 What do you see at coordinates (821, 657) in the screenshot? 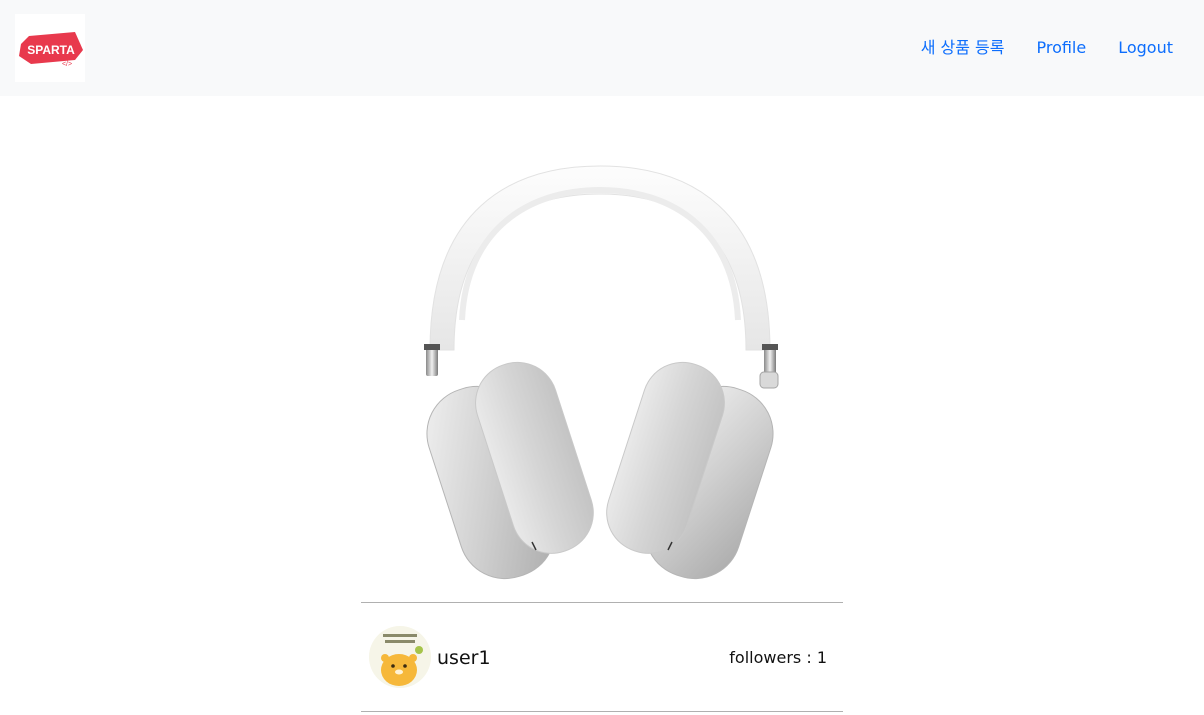
I see `followers-count: 1` at bounding box center [821, 657].